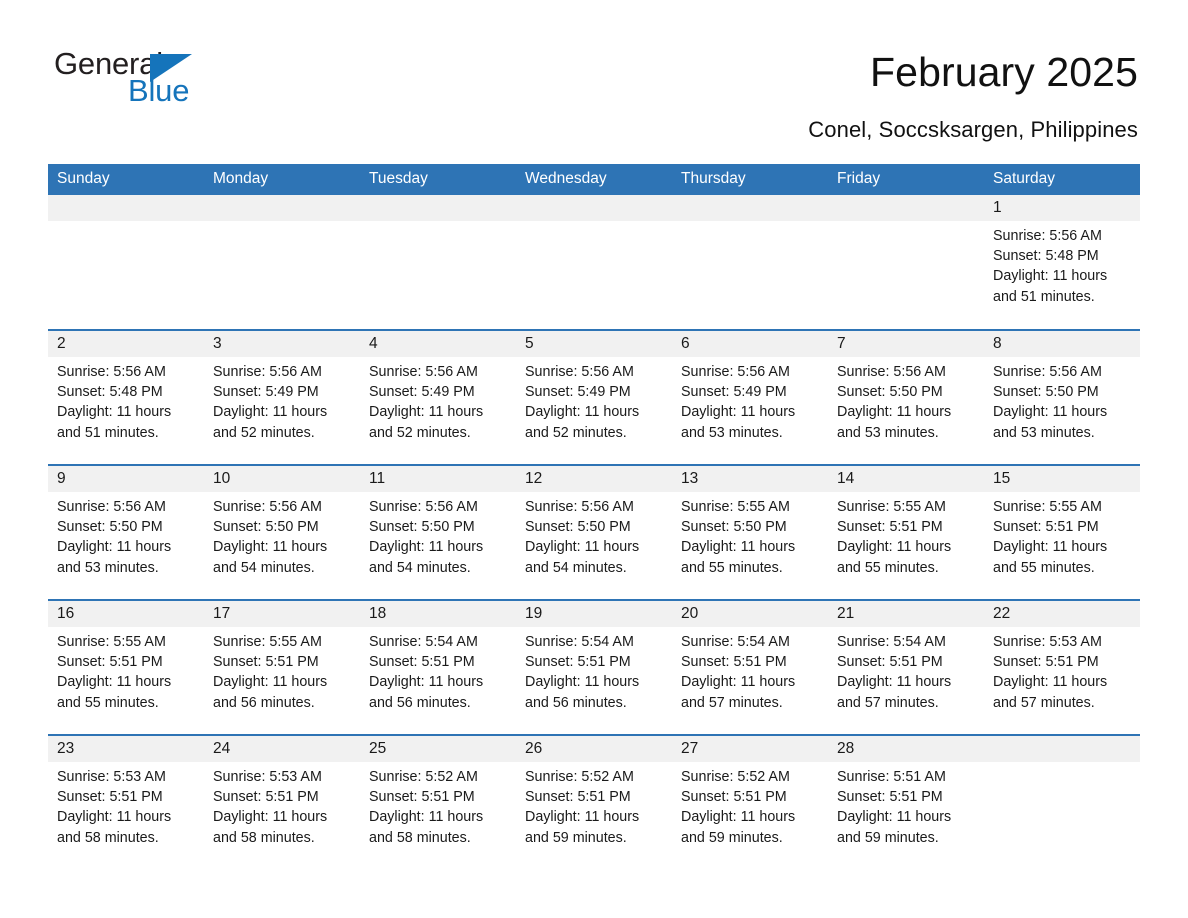  I want to click on day-number: 17, so click(282, 614).